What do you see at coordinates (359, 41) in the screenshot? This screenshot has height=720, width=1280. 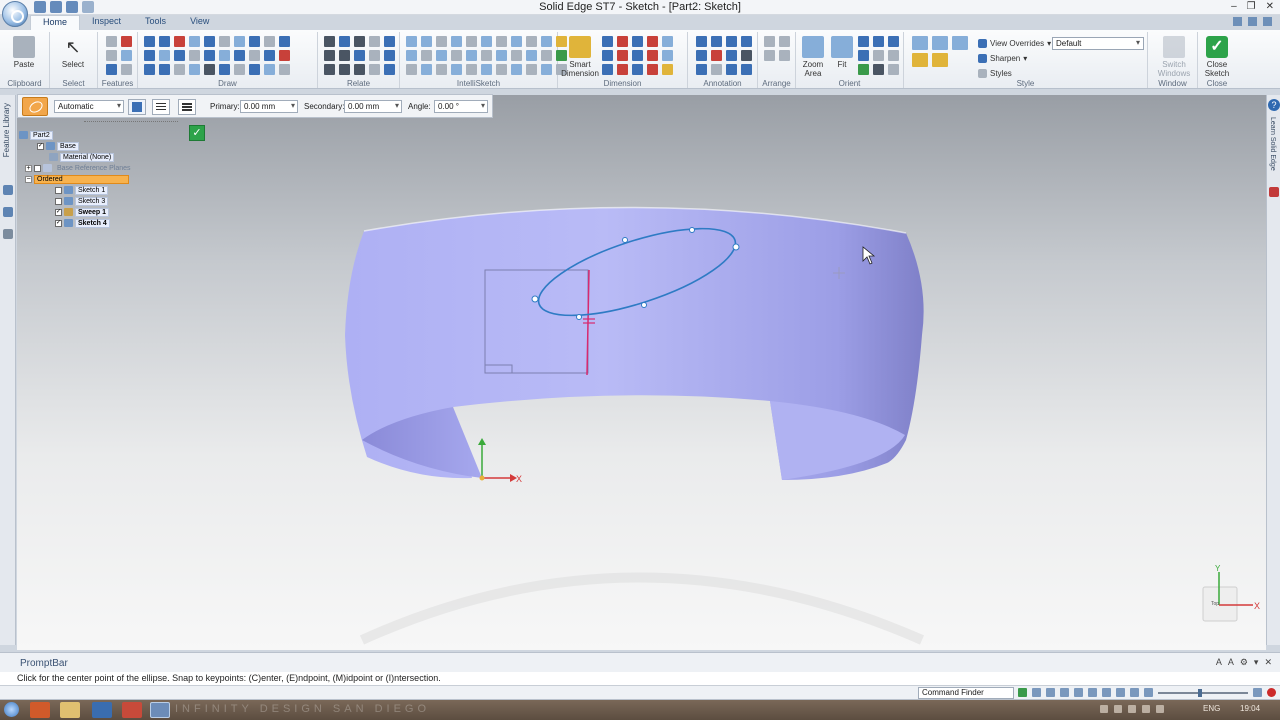 I see `concentric-icon` at bounding box center [359, 41].